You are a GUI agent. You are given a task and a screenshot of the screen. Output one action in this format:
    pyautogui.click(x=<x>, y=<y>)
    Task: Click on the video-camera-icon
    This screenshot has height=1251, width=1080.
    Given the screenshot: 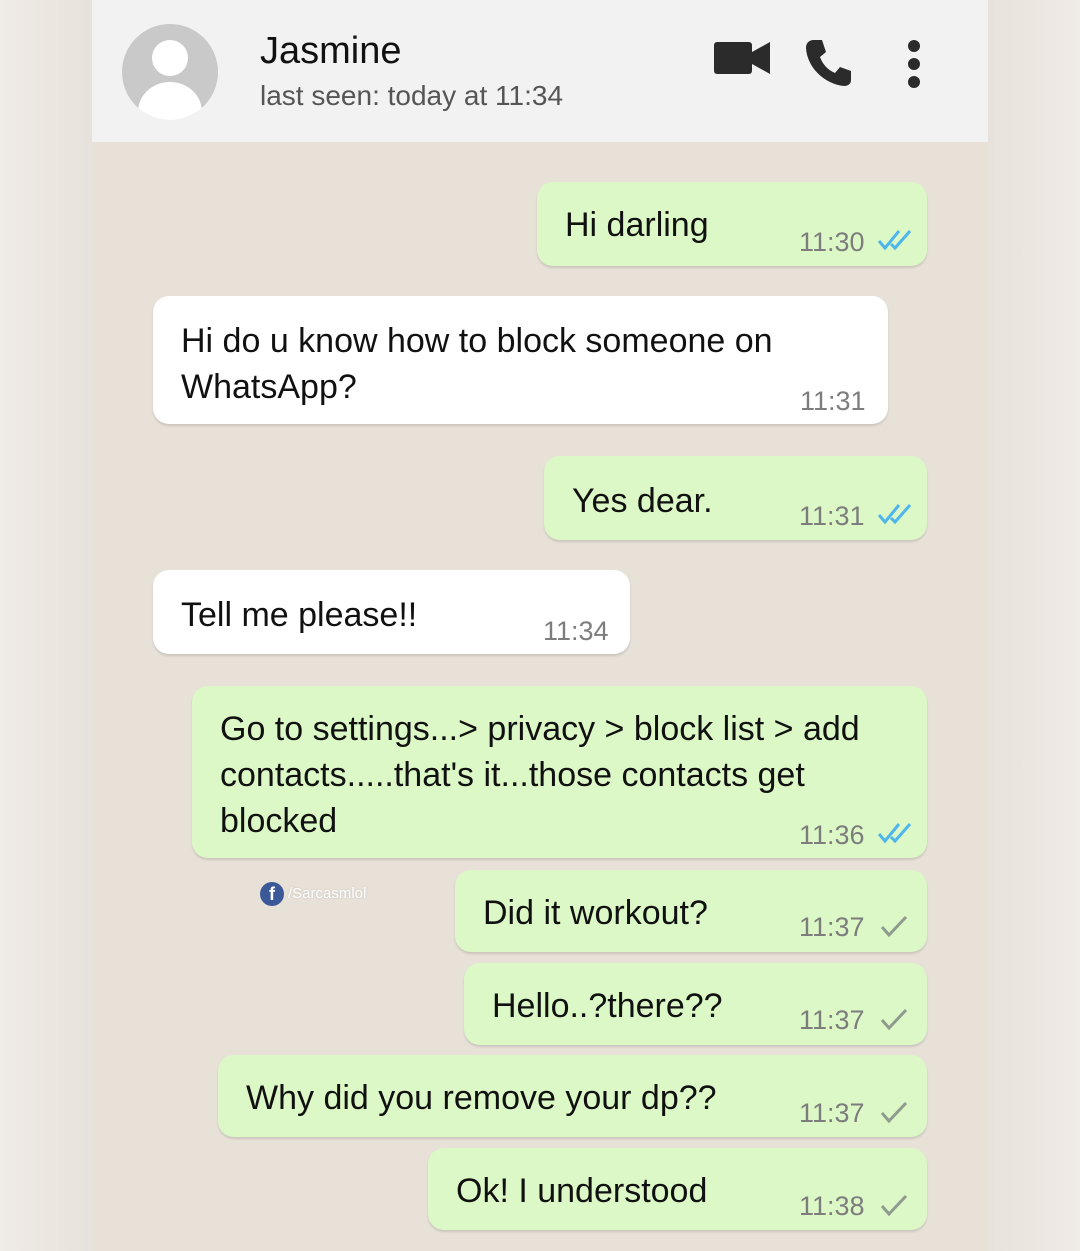 What is the action you would take?
    pyautogui.click(x=742, y=58)
    